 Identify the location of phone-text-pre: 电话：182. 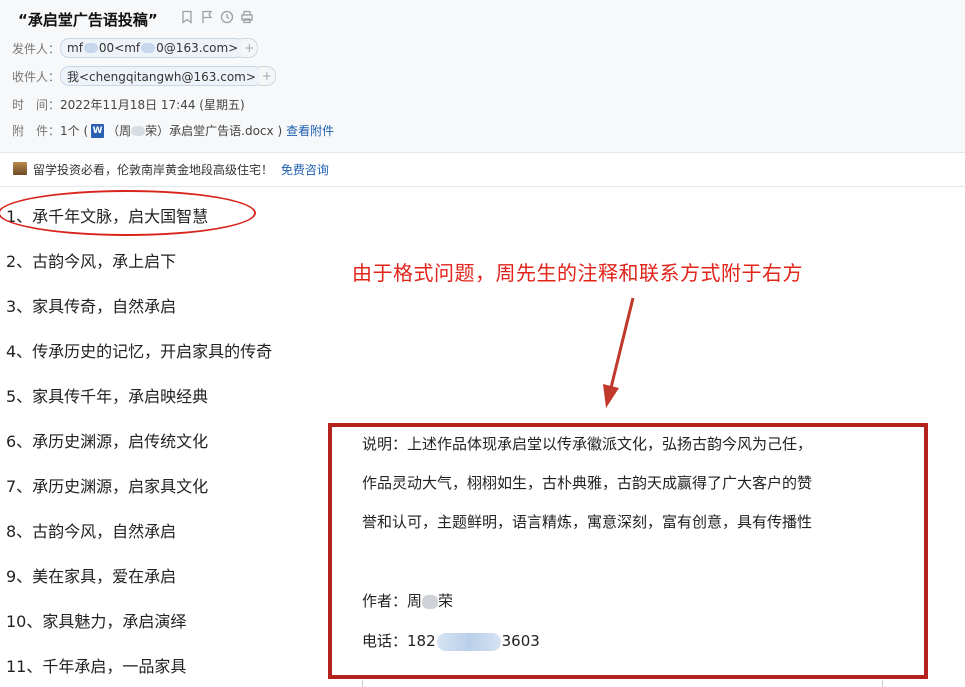
(399, 641).